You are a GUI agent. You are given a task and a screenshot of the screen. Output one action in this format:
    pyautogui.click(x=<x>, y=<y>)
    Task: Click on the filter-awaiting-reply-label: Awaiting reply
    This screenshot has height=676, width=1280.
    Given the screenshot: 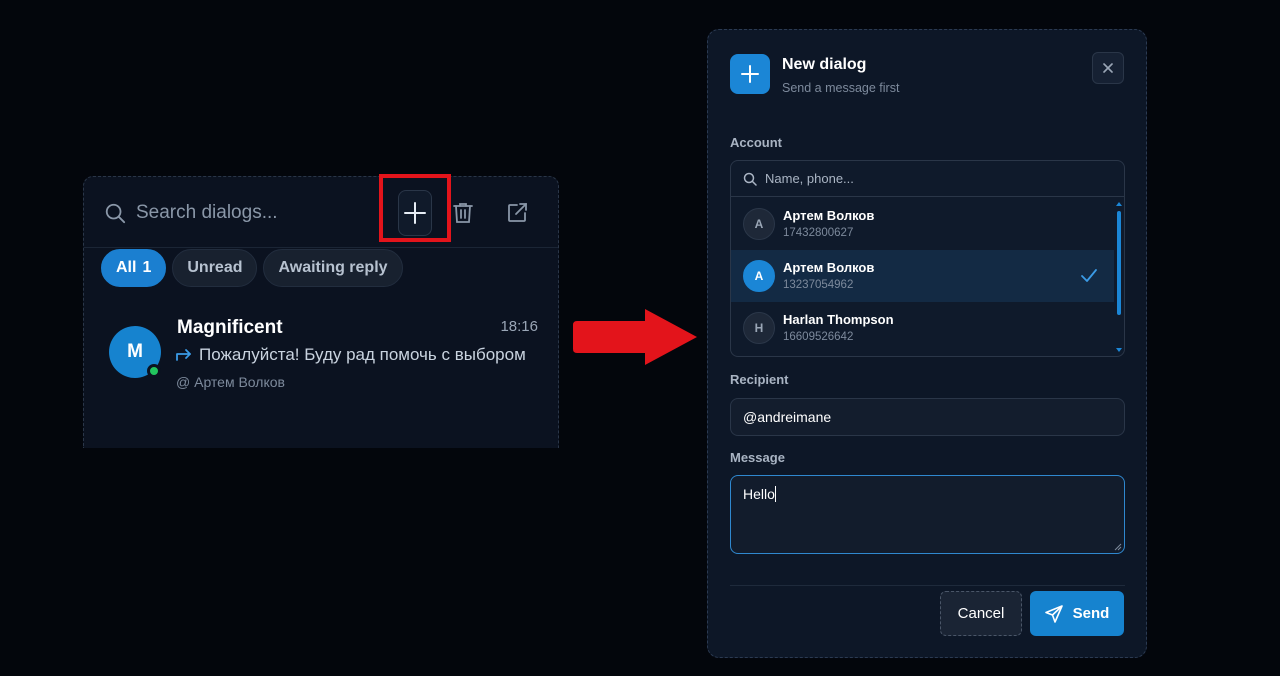 What is the action you would take?
    pyautogui.click(x=333, y=267)
    